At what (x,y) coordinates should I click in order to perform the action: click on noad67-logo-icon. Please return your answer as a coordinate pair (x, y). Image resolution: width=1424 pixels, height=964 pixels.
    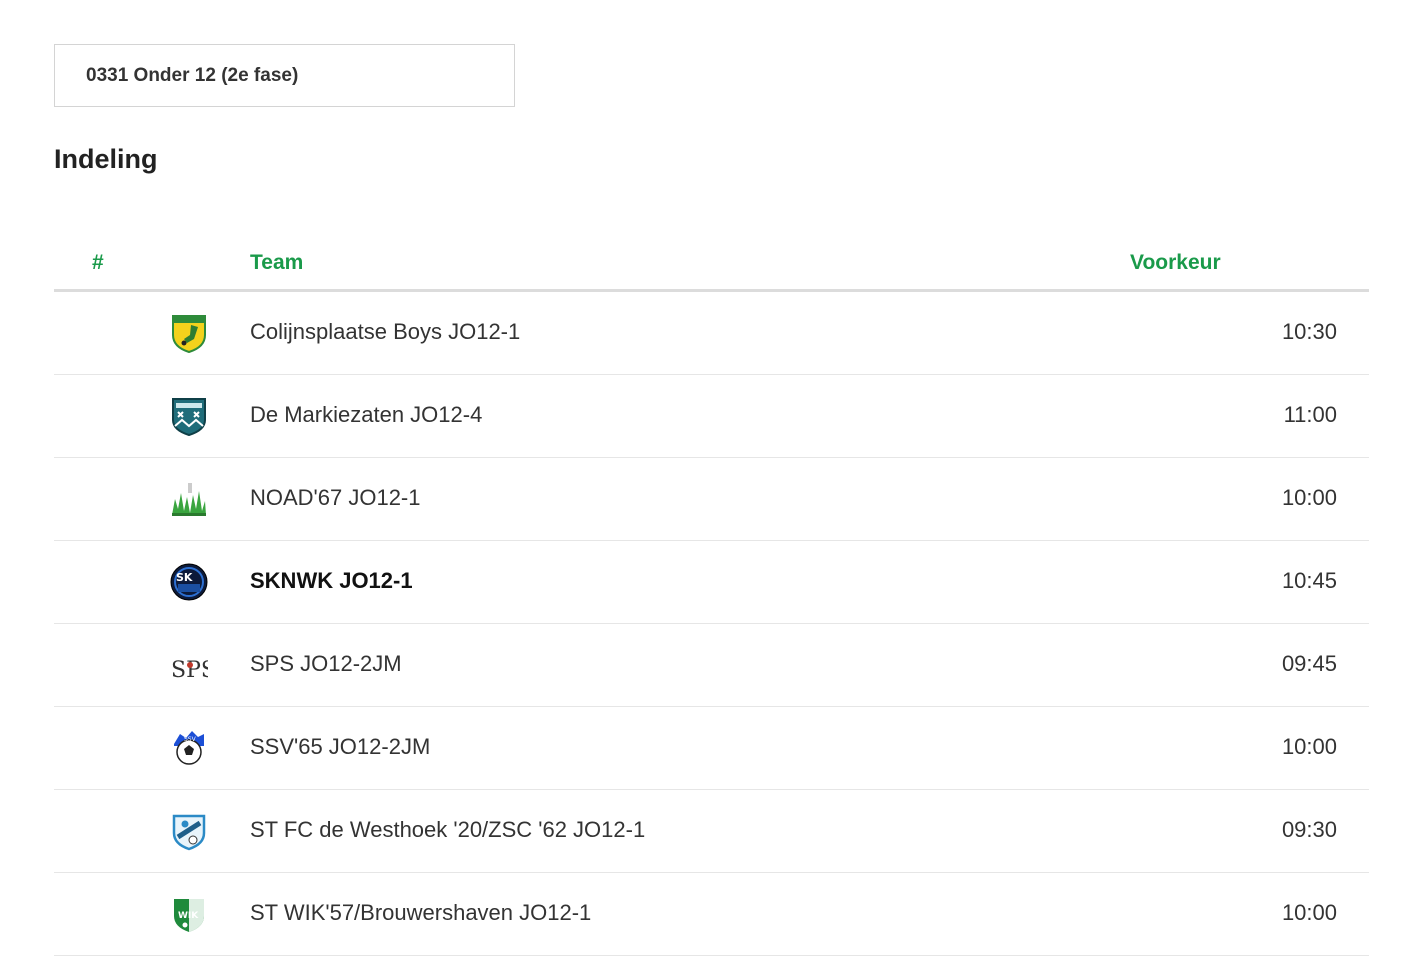
    Looking at the image, I should click on (189, 499).